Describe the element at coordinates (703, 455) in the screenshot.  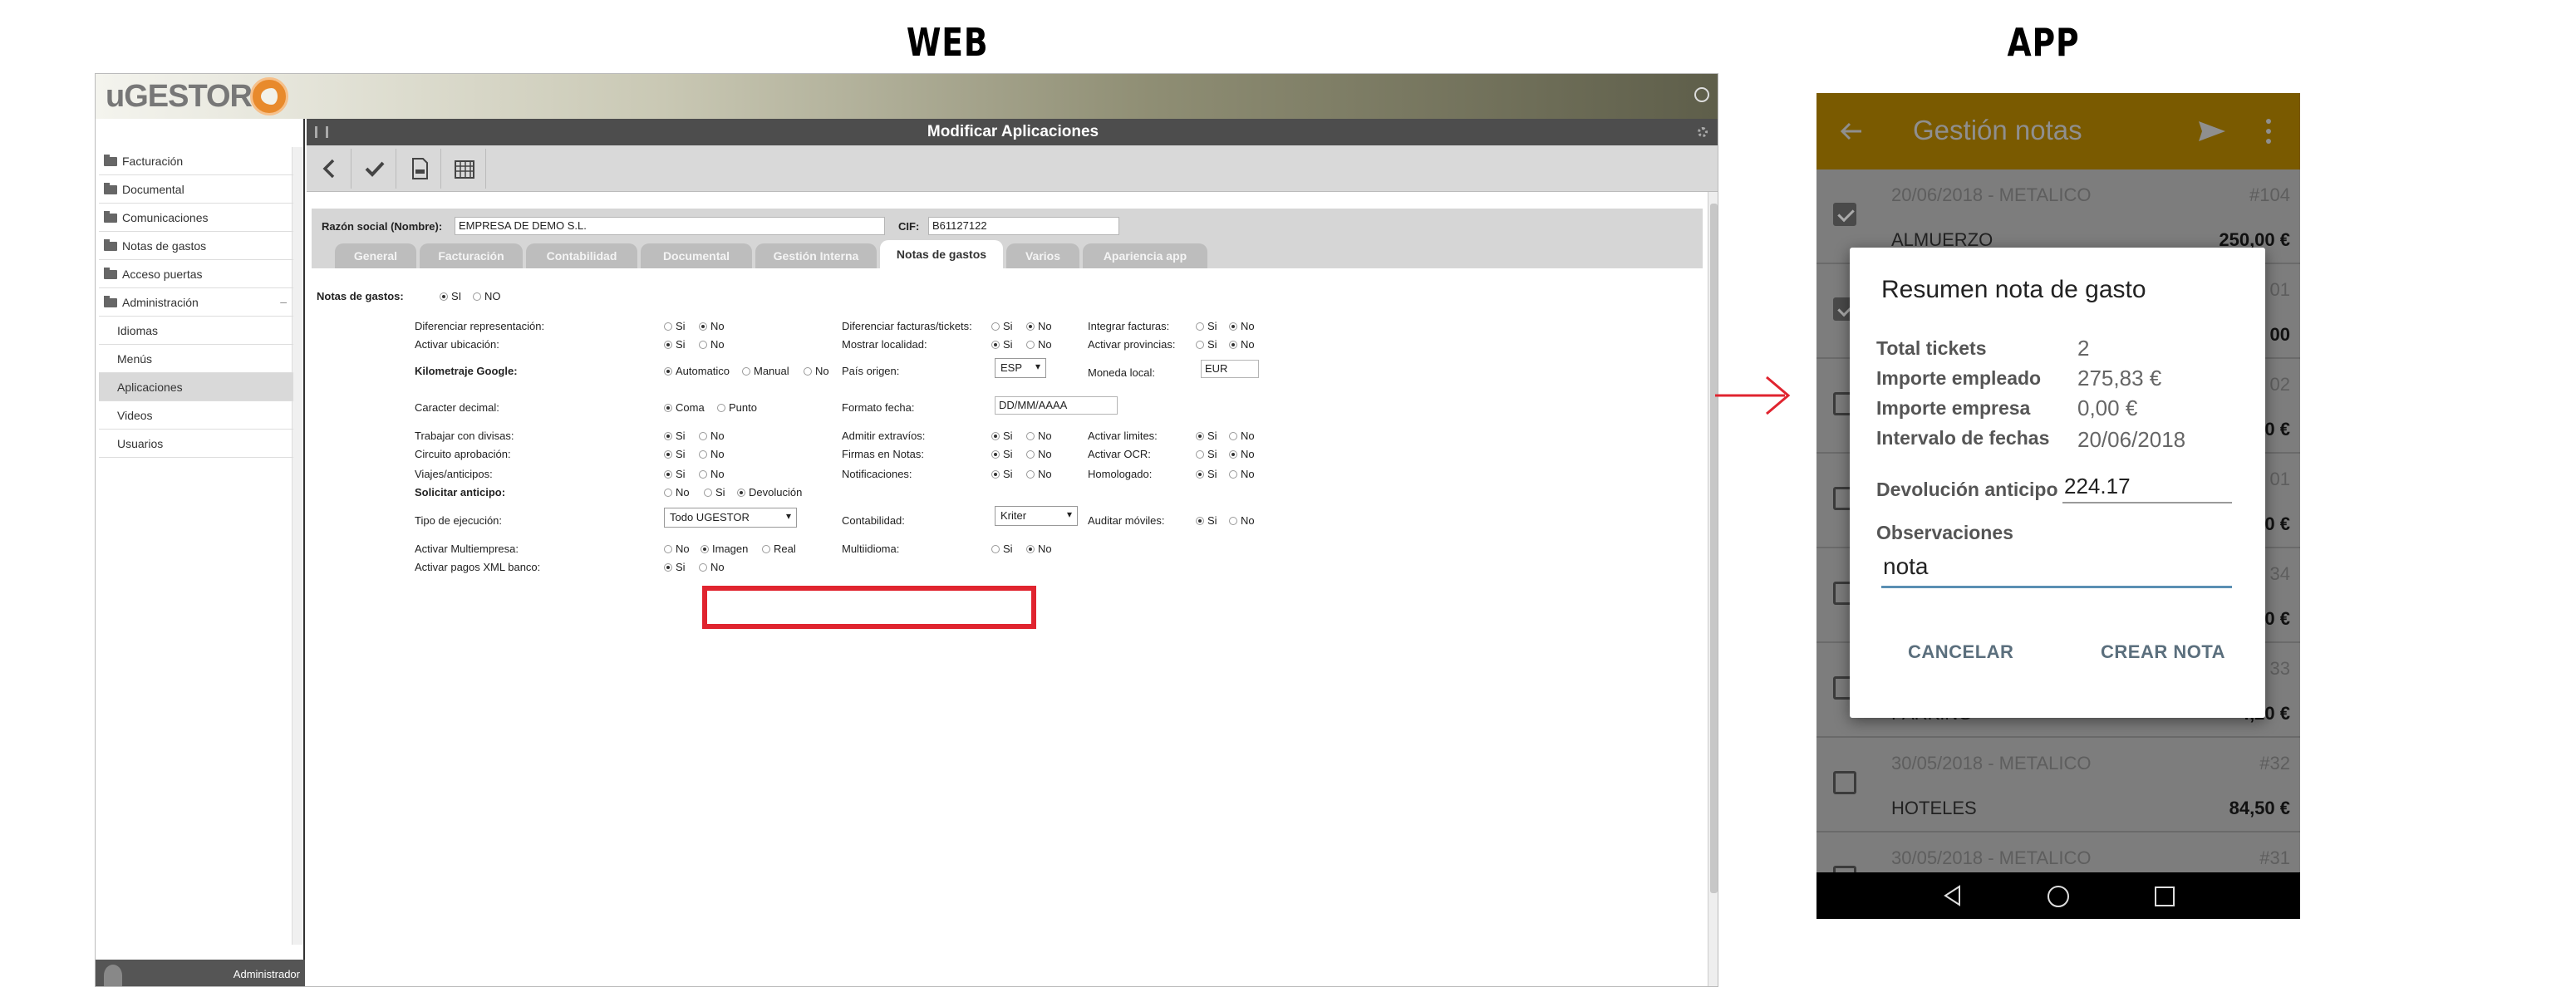
I see `circuito-no-radio` at that location.